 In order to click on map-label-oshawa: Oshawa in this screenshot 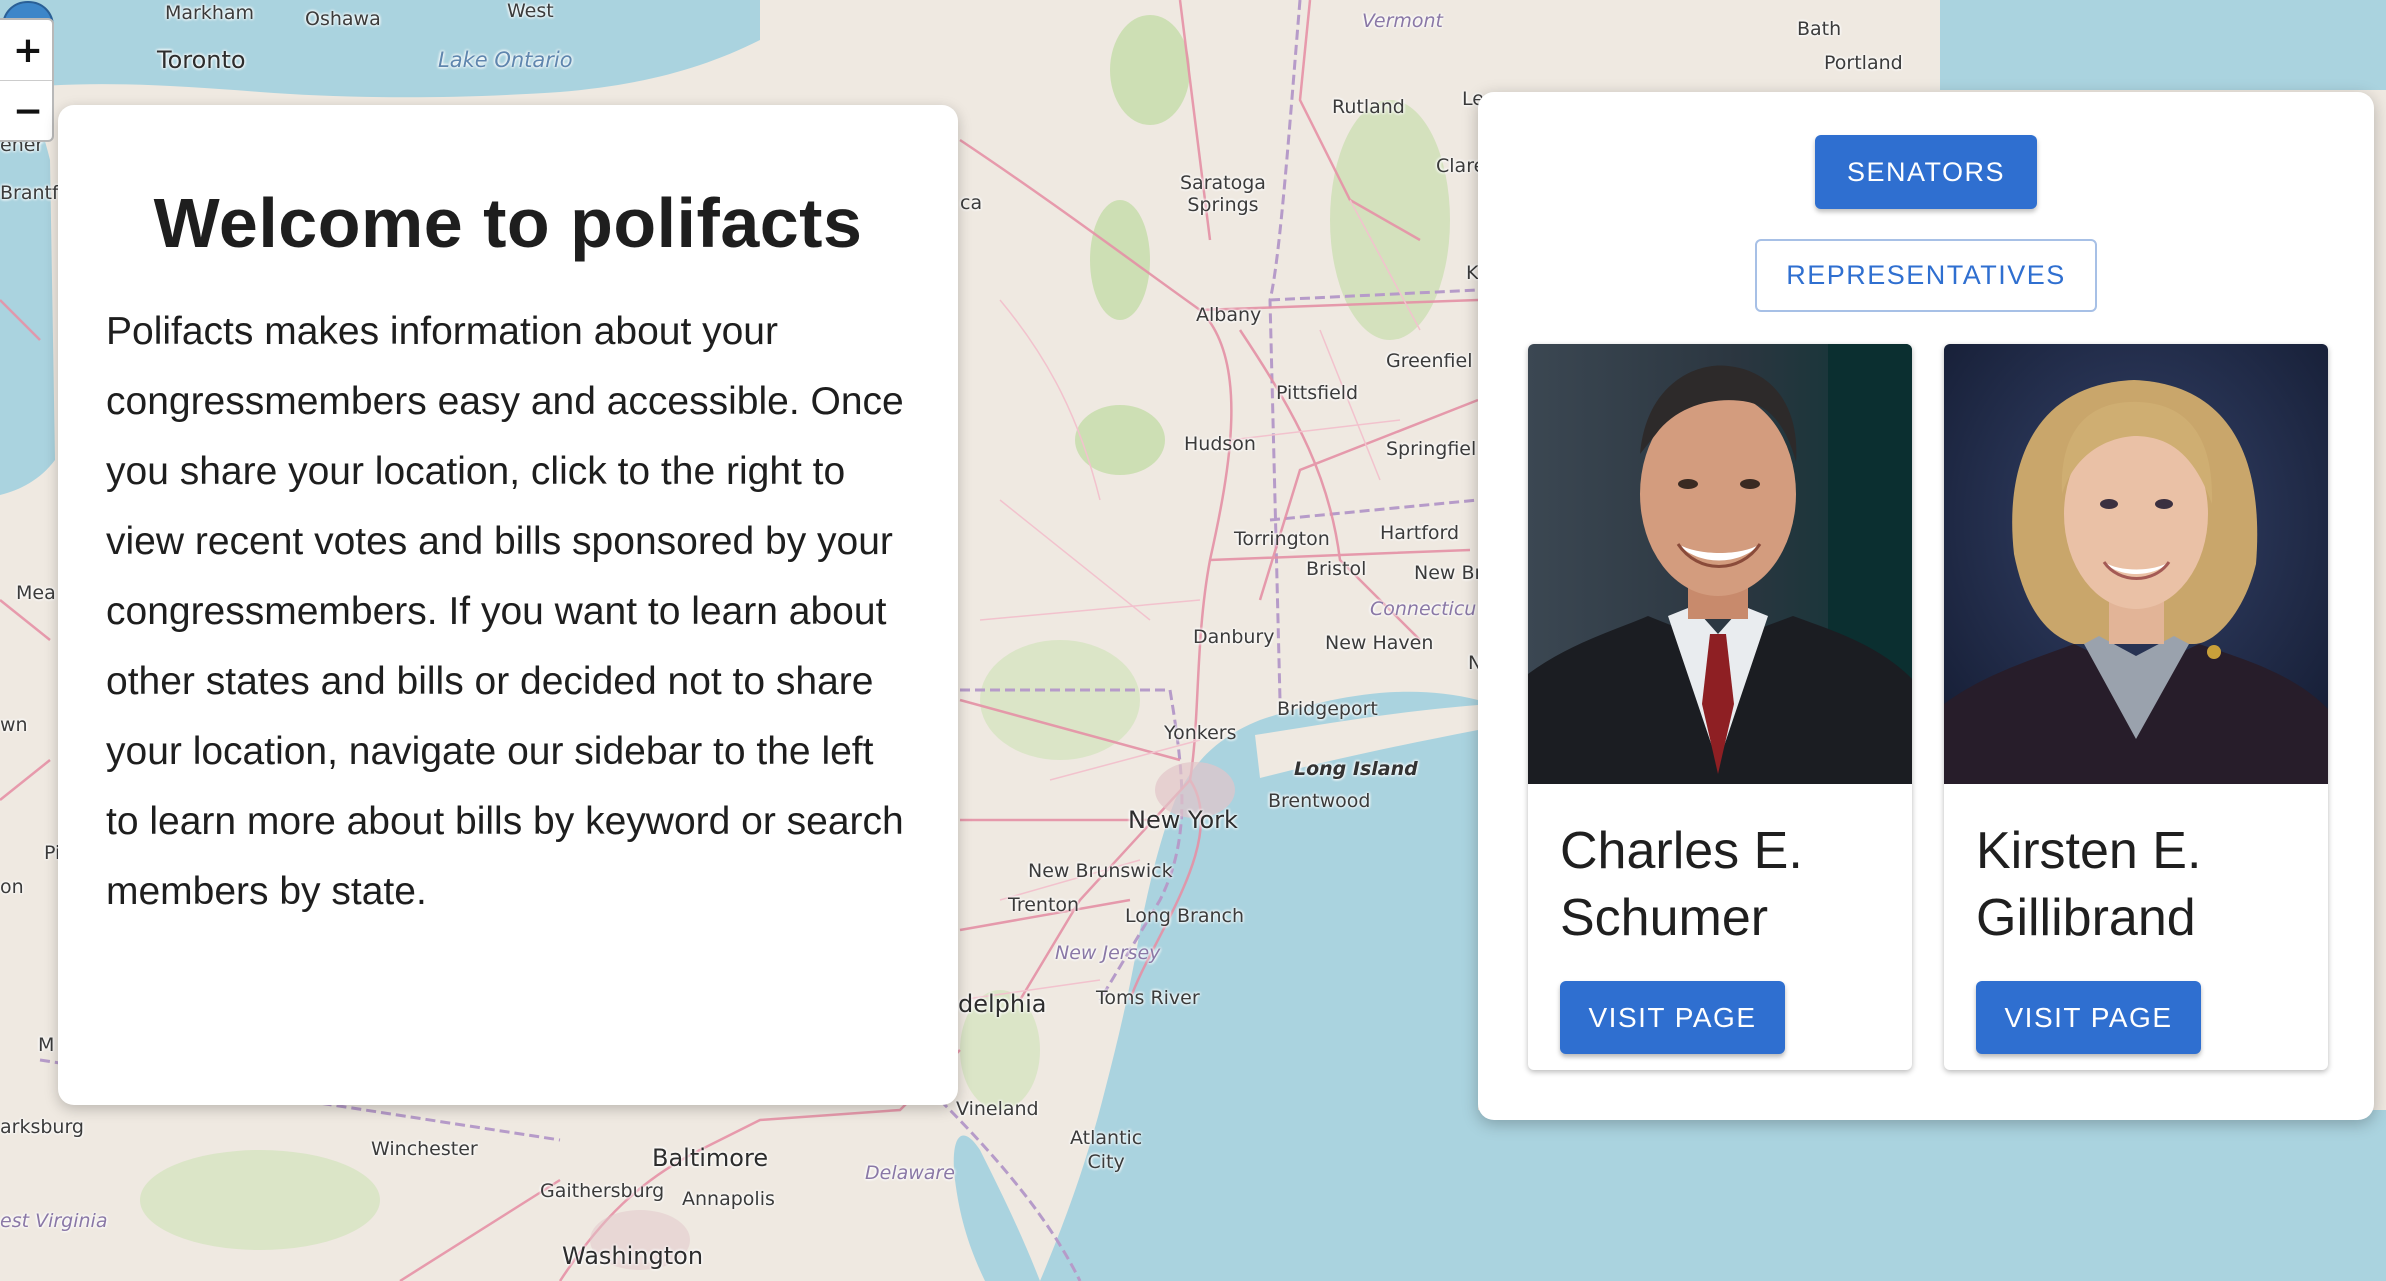, I will do `click(343, 19)`.